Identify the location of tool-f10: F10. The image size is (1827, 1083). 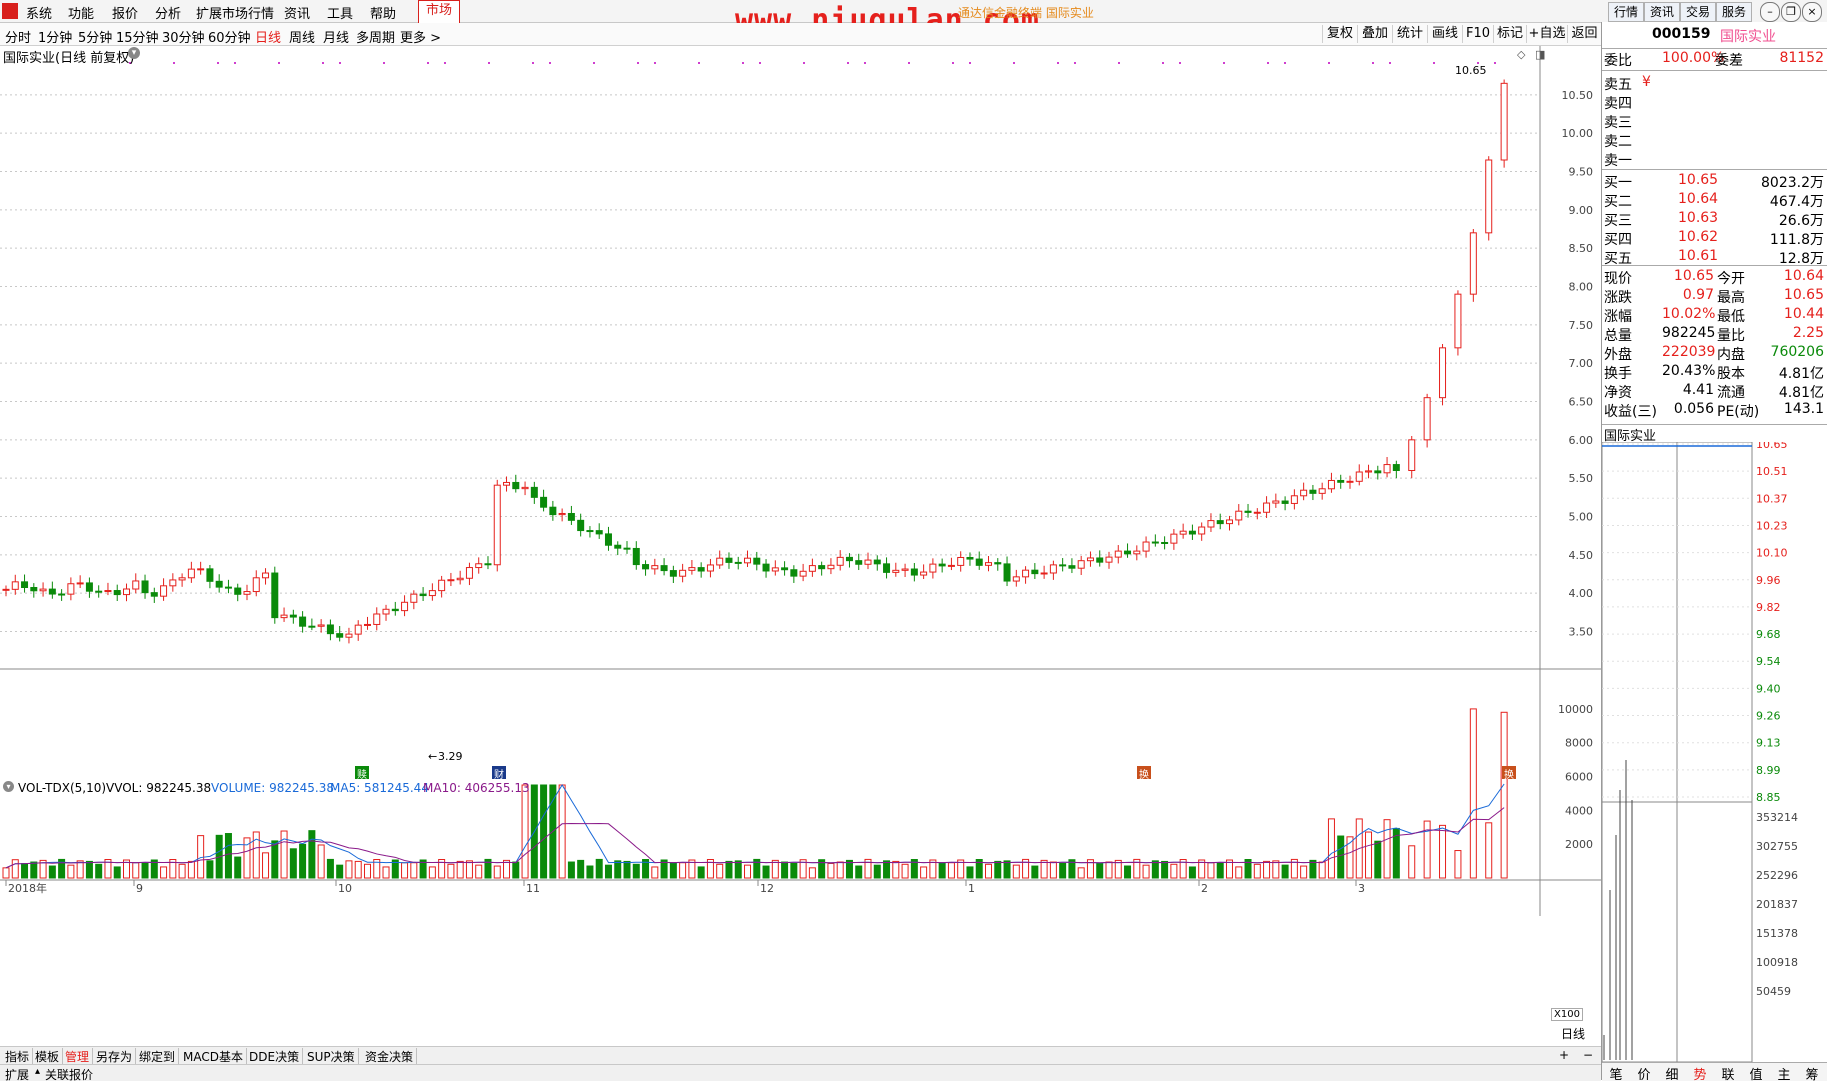
(1477, 34).